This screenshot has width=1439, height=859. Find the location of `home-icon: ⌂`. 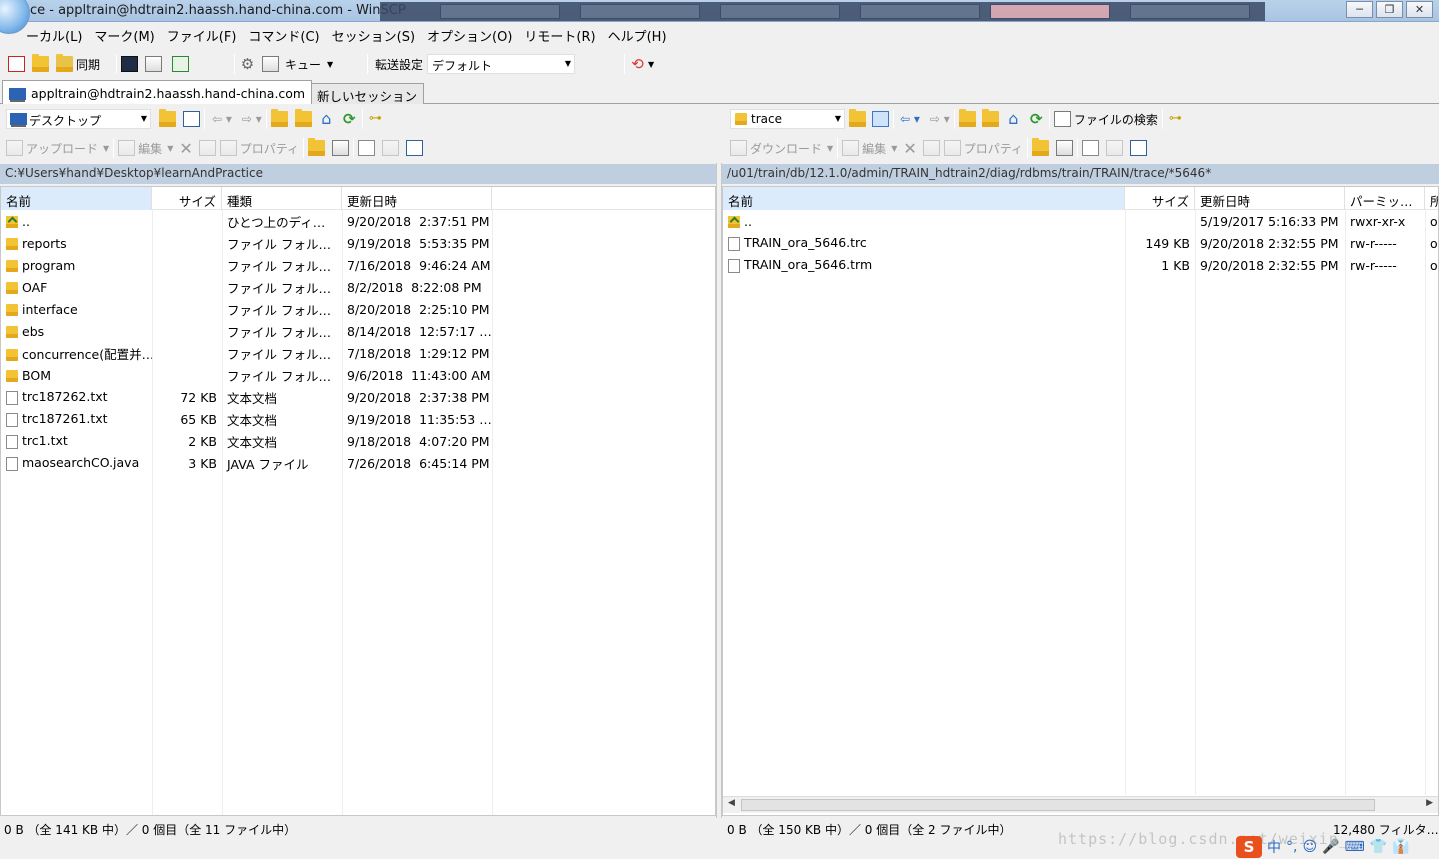

home-icon: ⌂ is located at coordinates (1013, 119).